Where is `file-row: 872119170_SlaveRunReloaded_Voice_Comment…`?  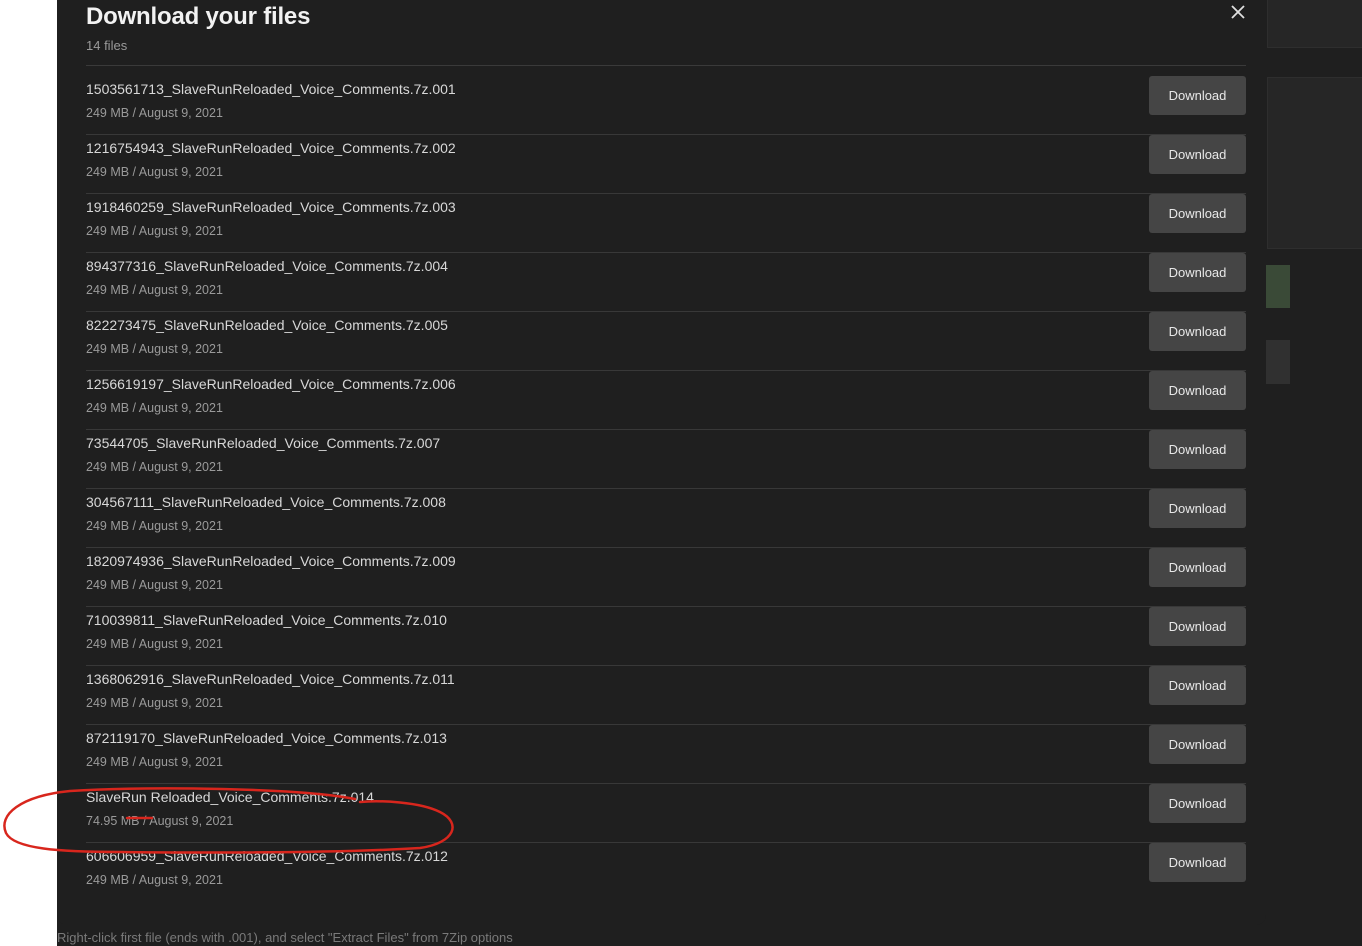 file-row: 872119170_SlaveRunReloaded_Voice_Comment… is located at coordinates (666, 754).